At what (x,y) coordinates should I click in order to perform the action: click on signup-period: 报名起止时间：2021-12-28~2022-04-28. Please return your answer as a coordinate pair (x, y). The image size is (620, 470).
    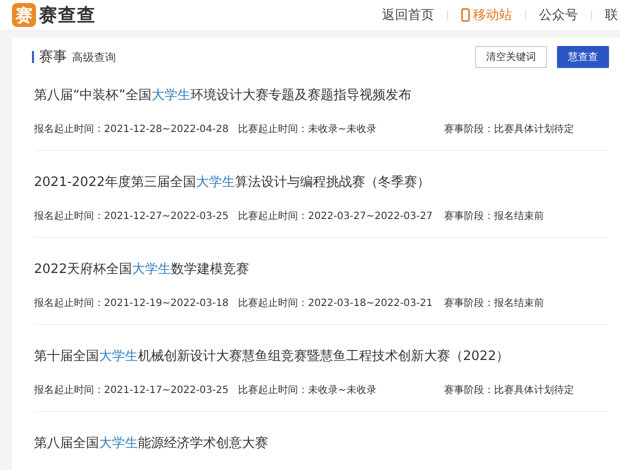
    Looking at the image, I should click on (132, 129).